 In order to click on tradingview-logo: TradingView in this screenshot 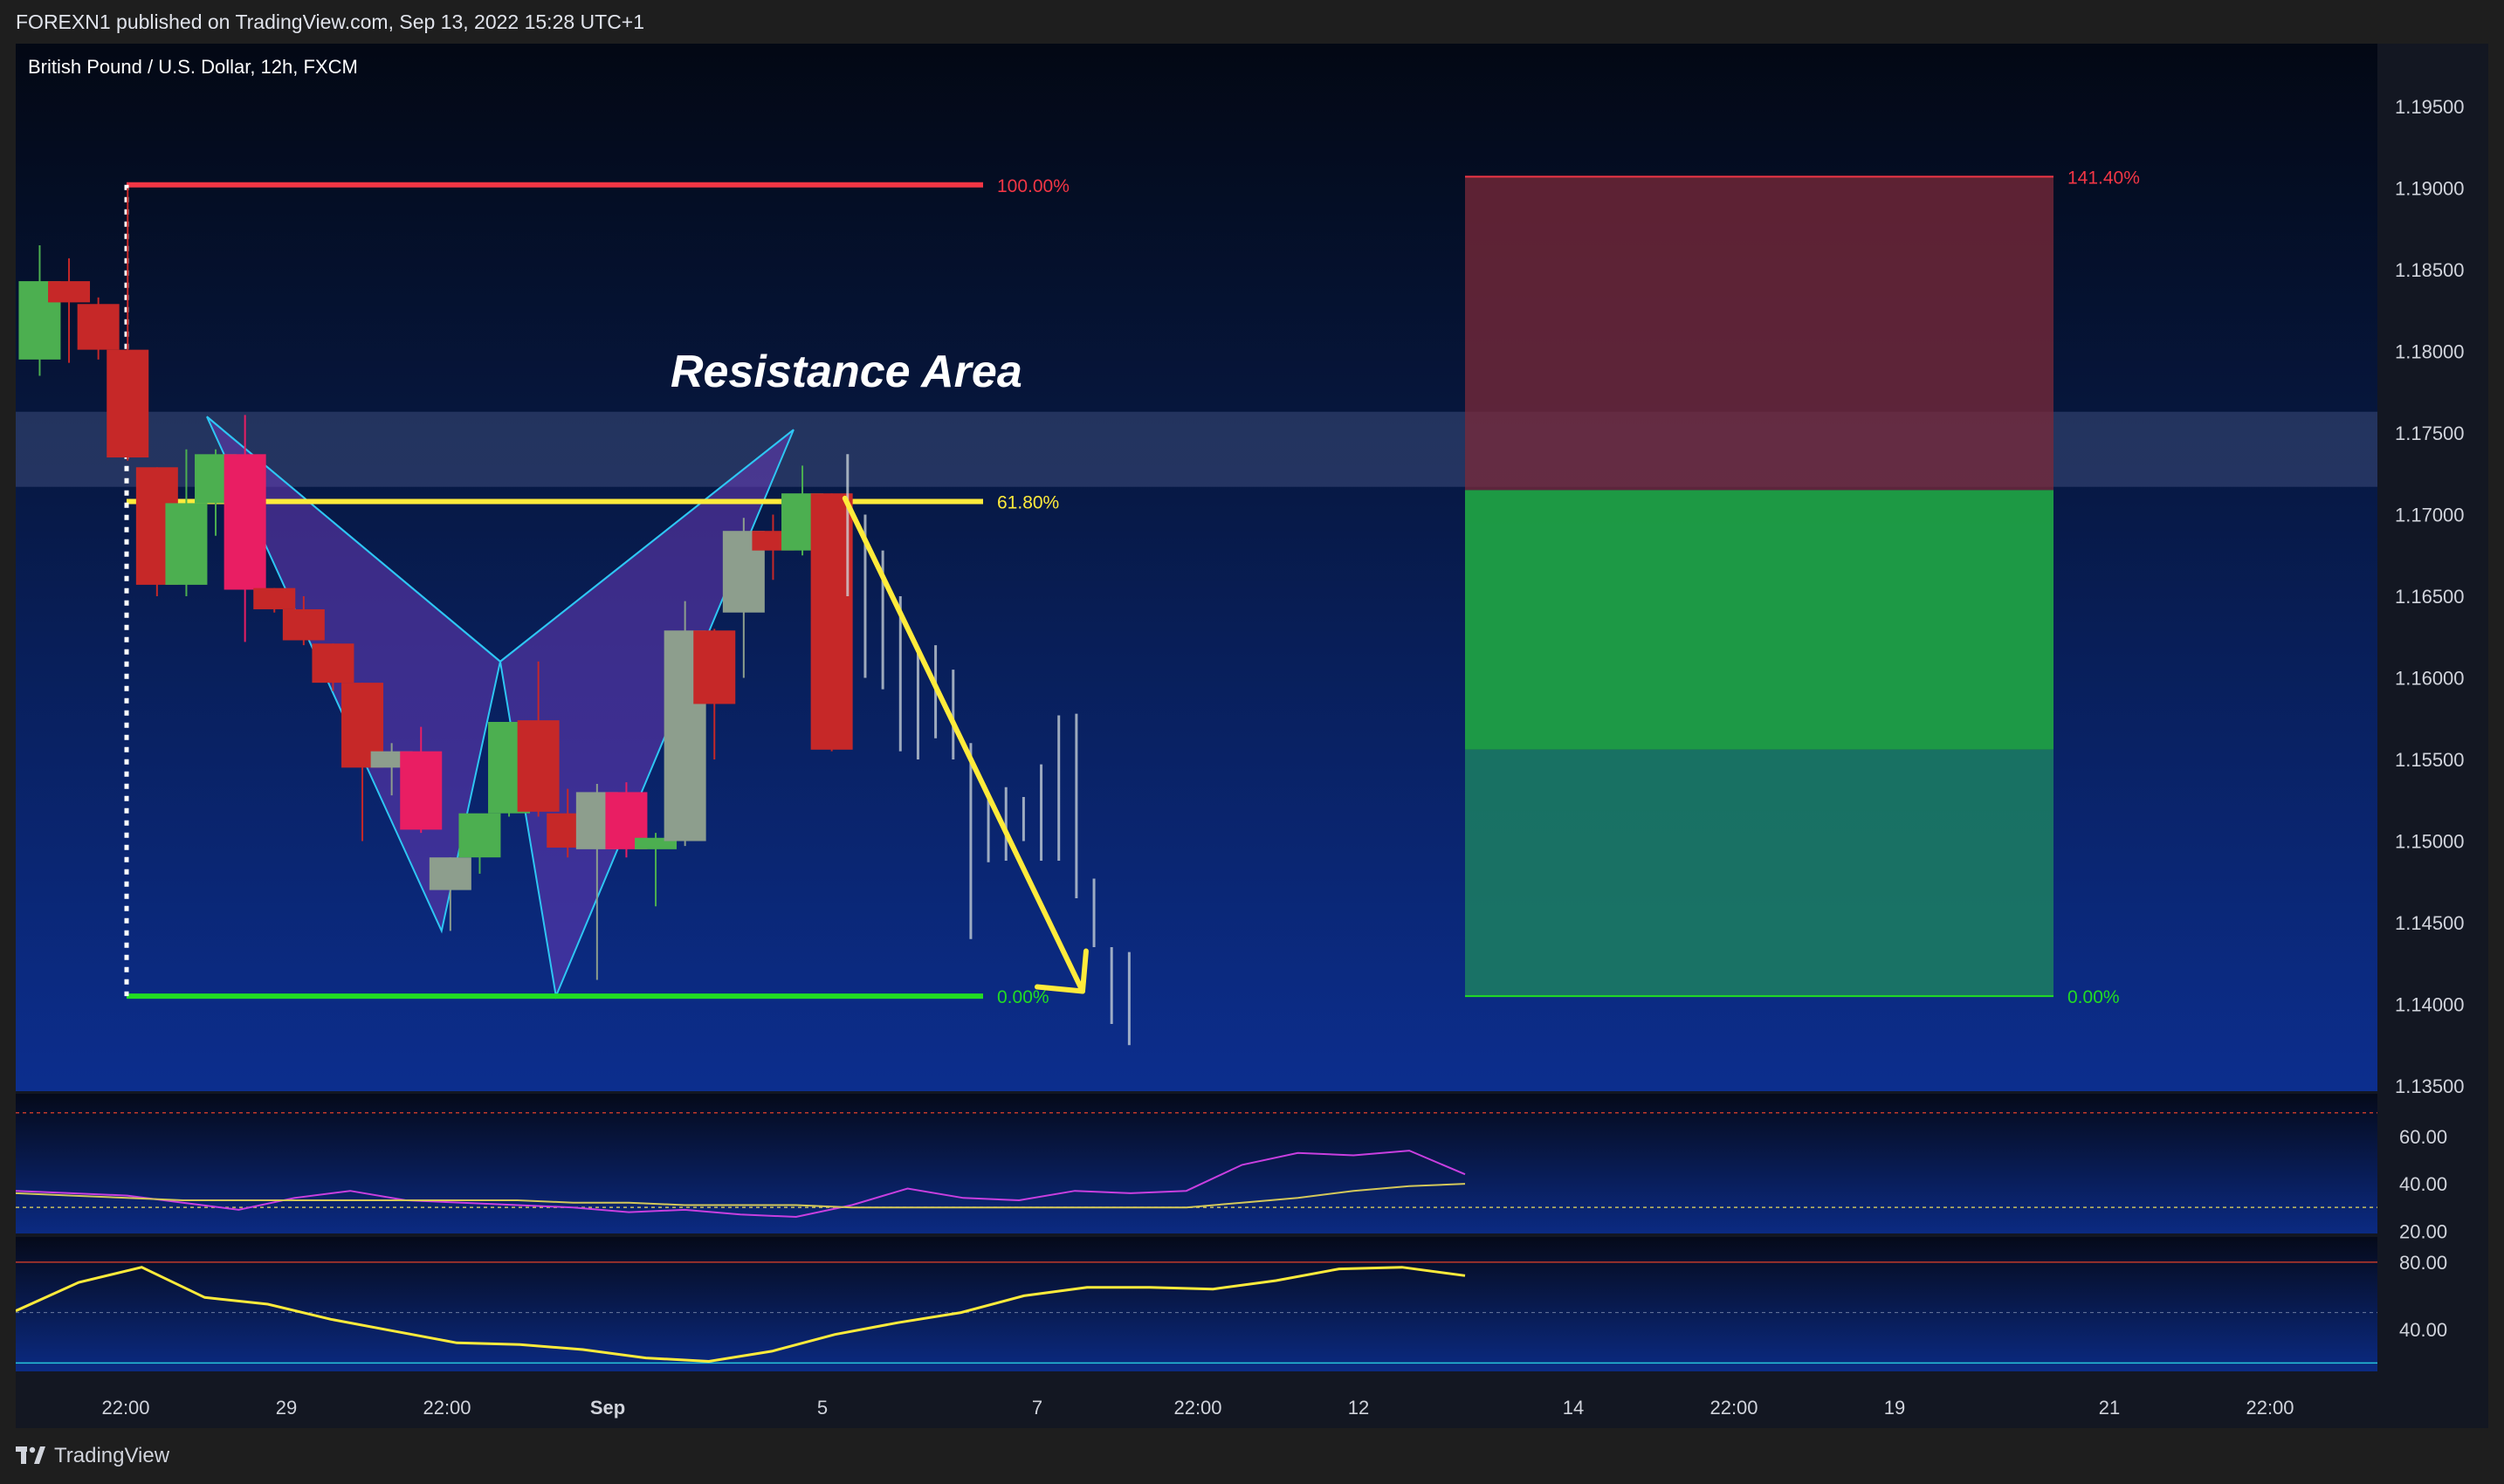, I will do `click(92, 1456)`.